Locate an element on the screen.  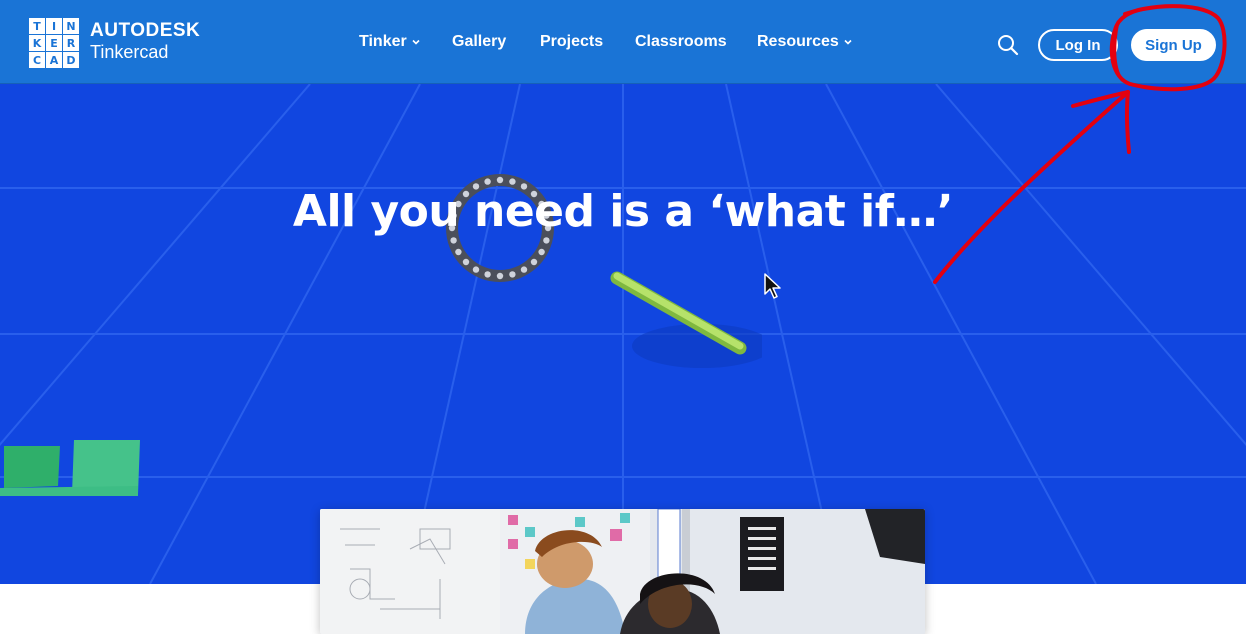
brand-autodesk: AUTODESK is located at coordinates (145, 30).